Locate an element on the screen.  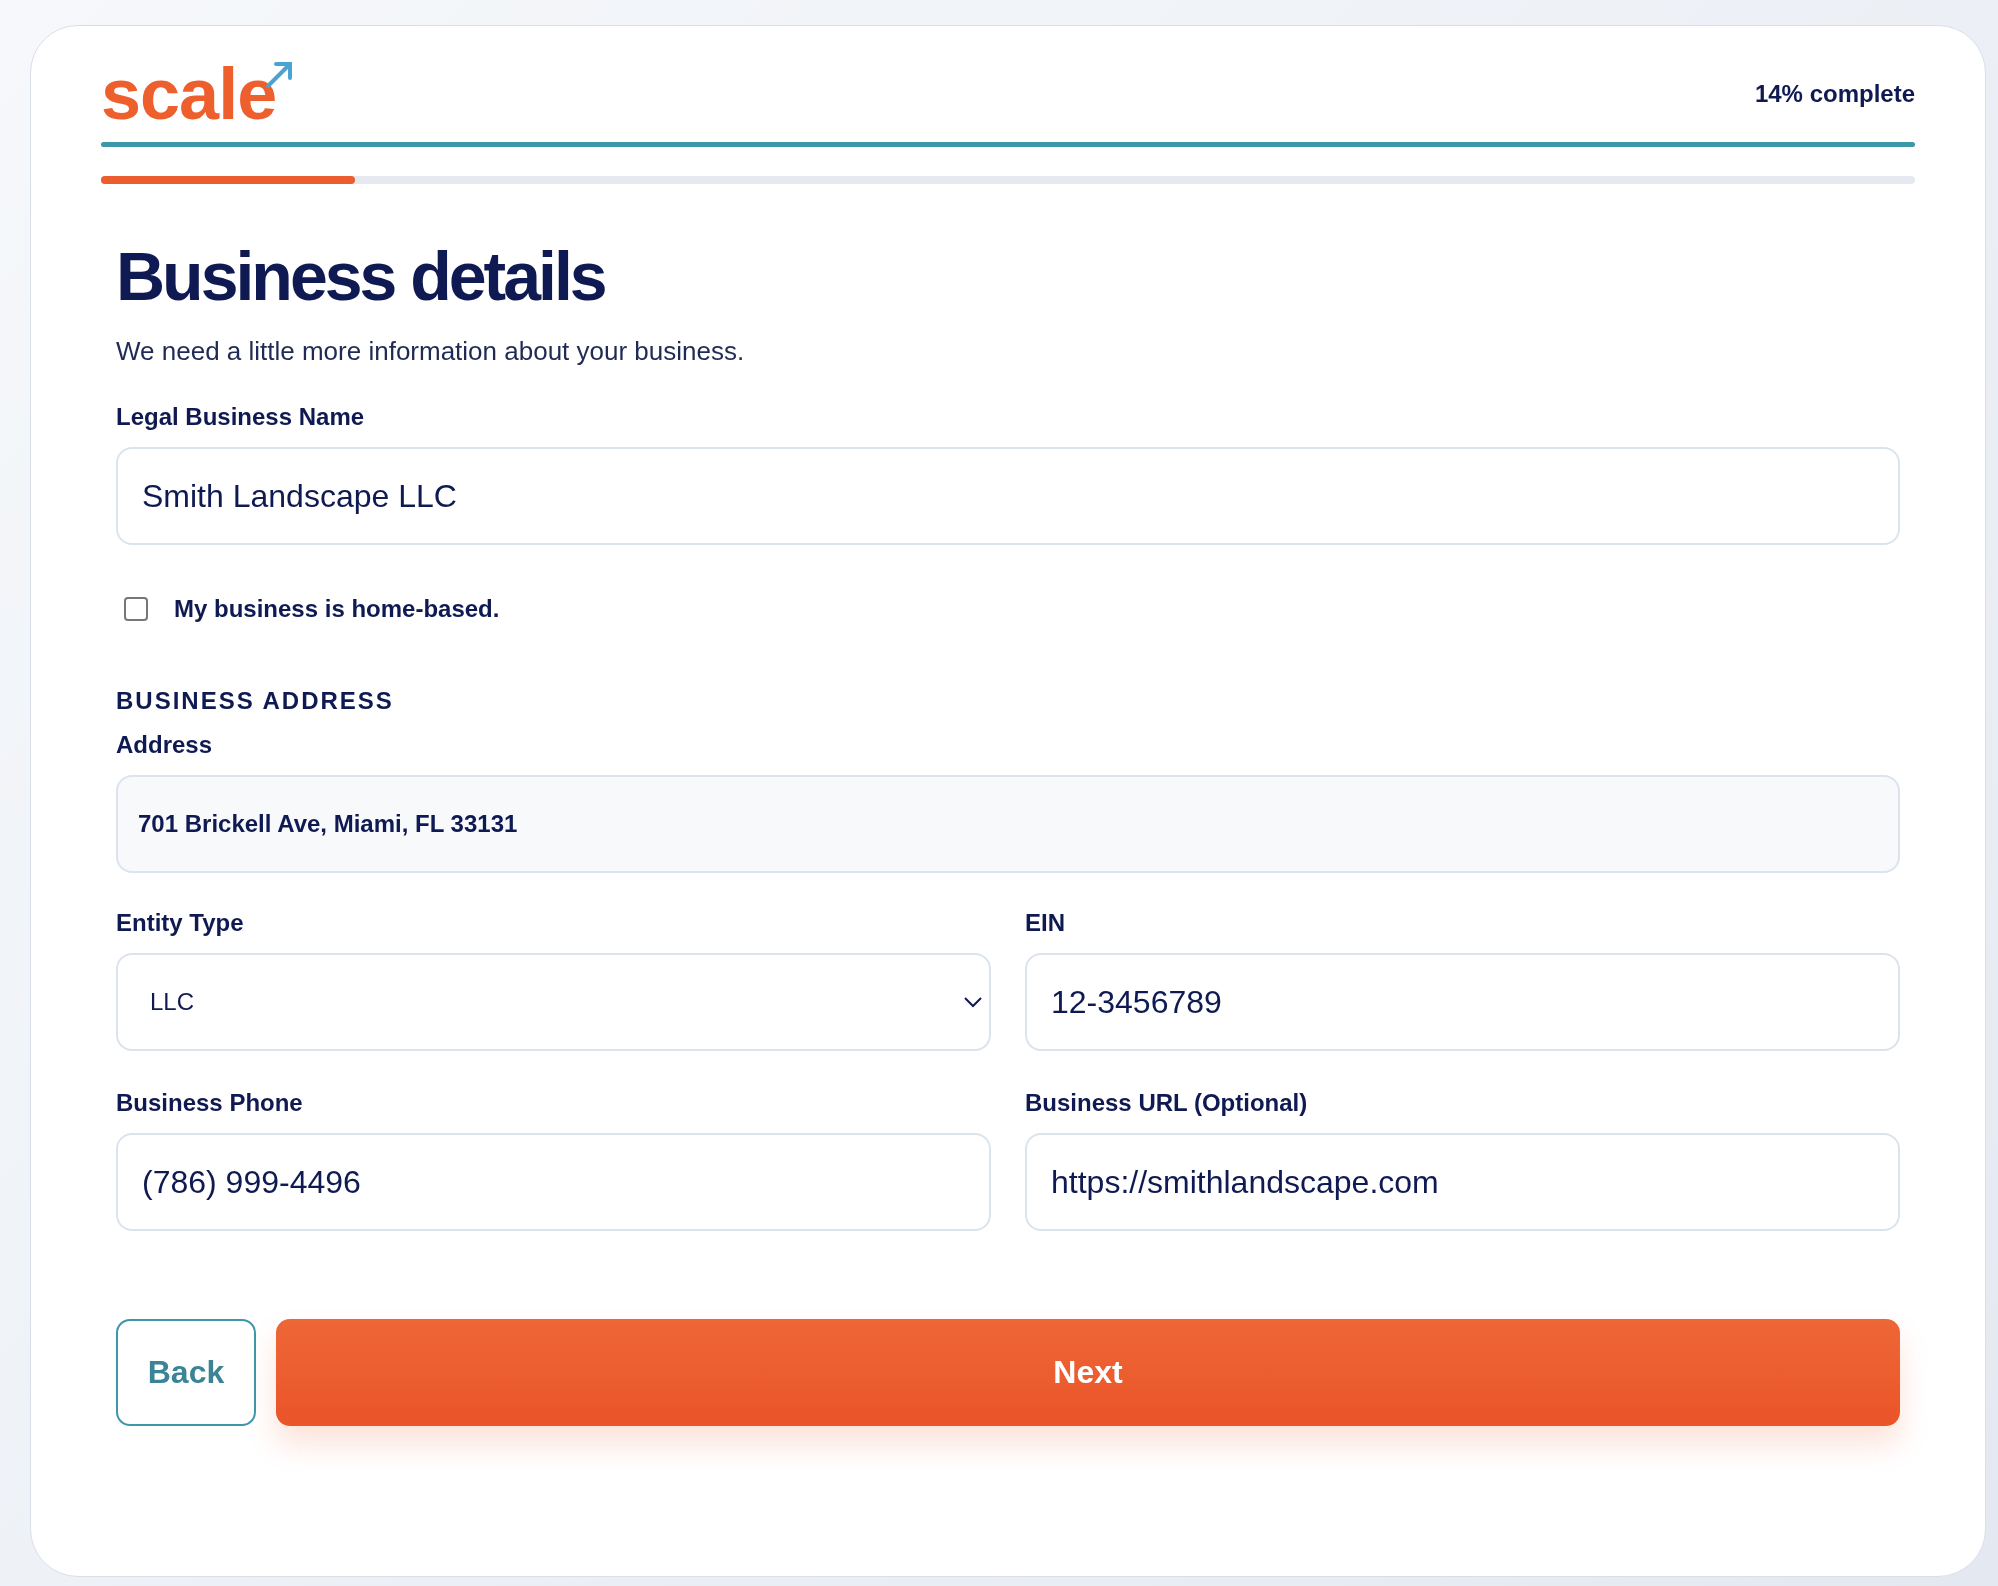
entity-type-dropdown: LLC is located at coordinates (553, 1002).